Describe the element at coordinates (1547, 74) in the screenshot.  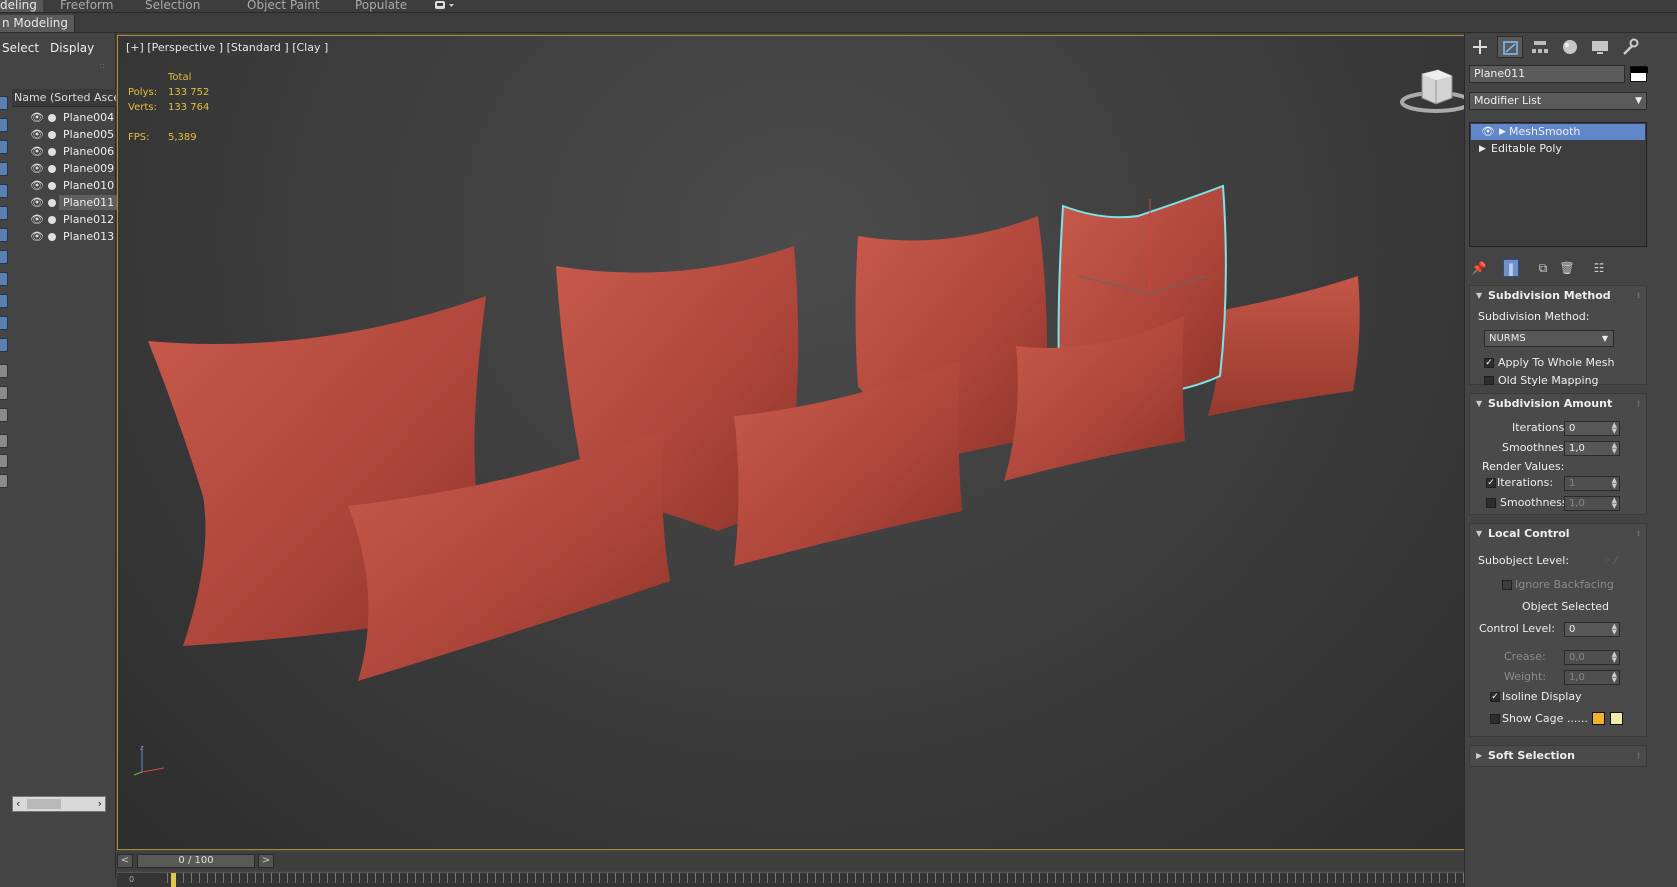
I see `object-name-field: Plane011` at that location.